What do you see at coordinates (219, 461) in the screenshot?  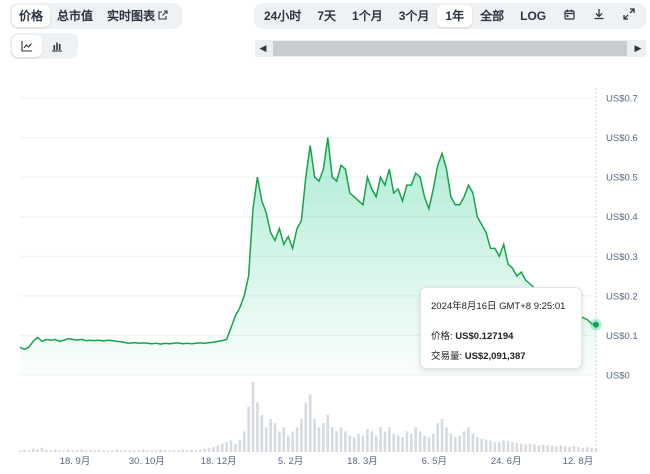 I see `x-tick-label: 18. 12月` at bounding box center [219, 461].